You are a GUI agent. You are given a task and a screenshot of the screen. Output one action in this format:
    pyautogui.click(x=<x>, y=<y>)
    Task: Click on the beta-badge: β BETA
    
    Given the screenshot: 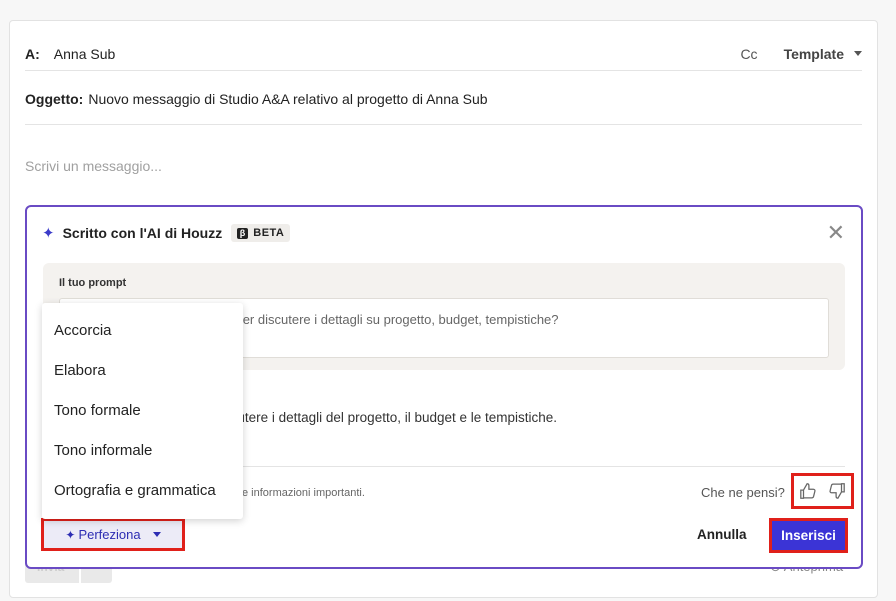 What is the action you would take?
    pyautogui.click(x=261, y=233)
    